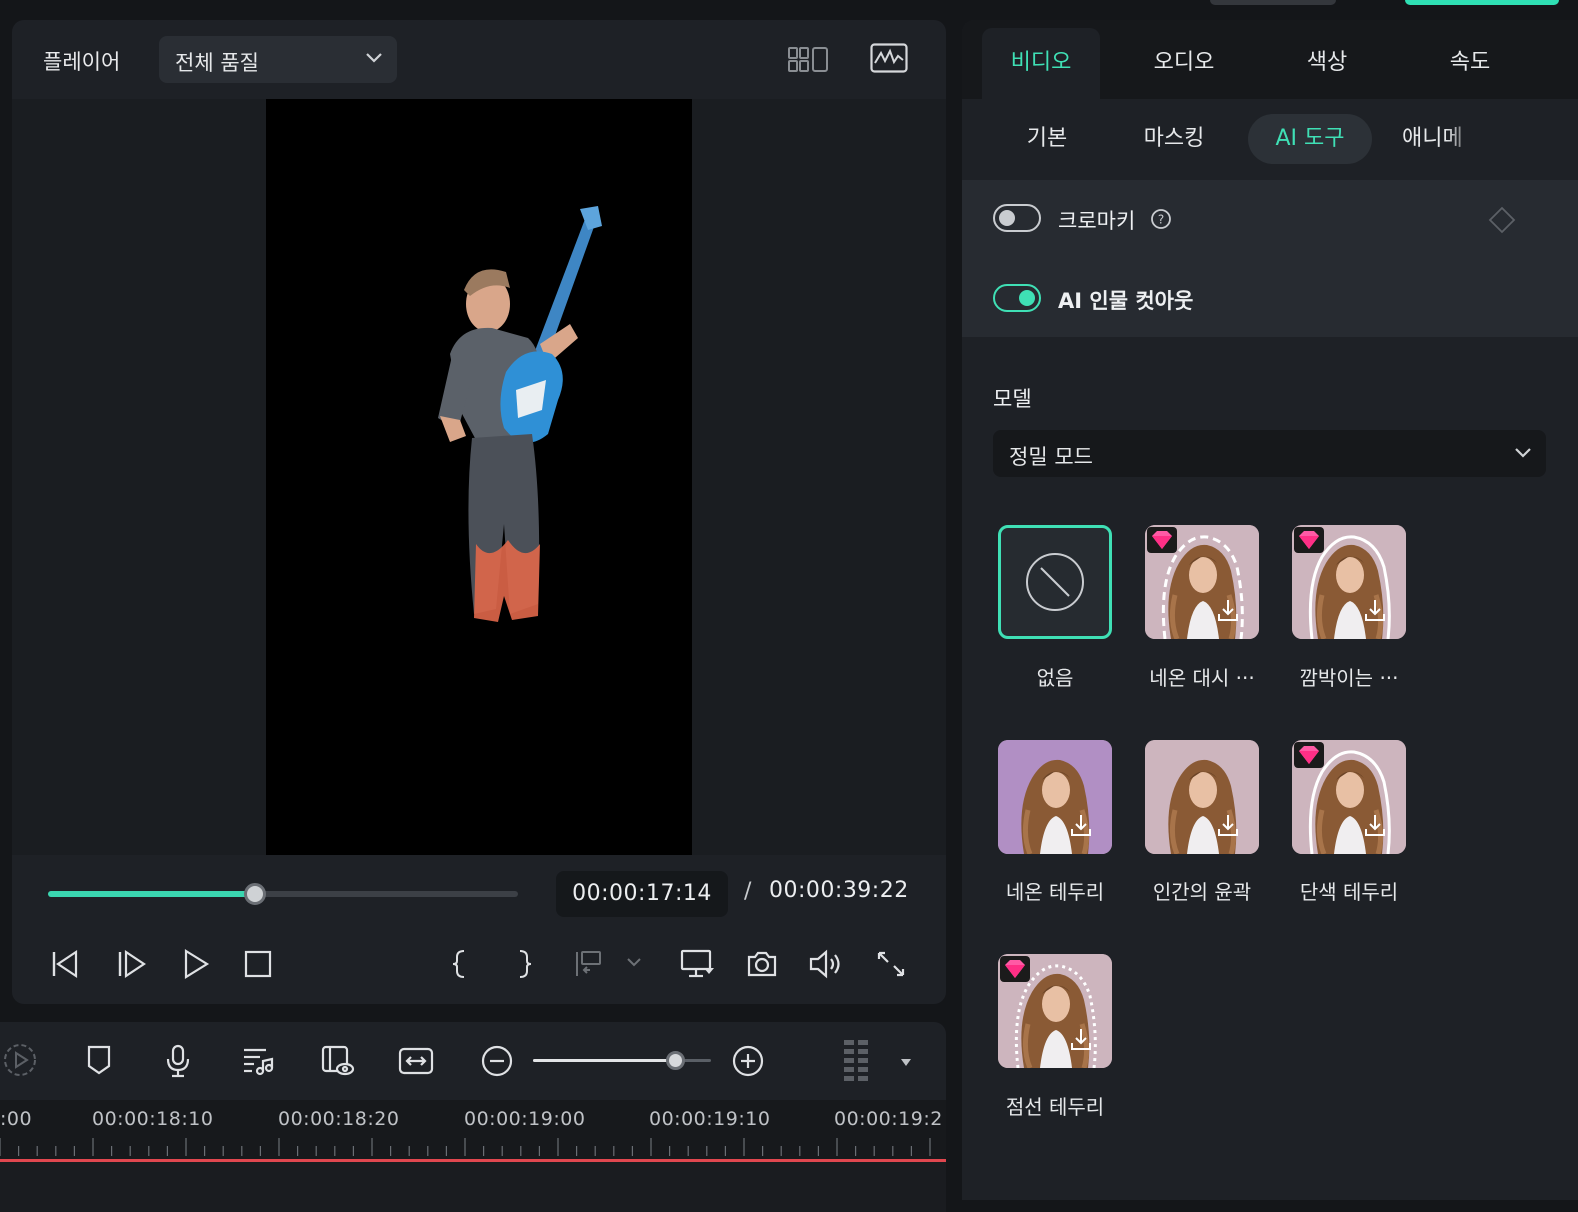  Describe the element at coordinates (255, 894) in the screenshot. I see `progress-handle` at that location.